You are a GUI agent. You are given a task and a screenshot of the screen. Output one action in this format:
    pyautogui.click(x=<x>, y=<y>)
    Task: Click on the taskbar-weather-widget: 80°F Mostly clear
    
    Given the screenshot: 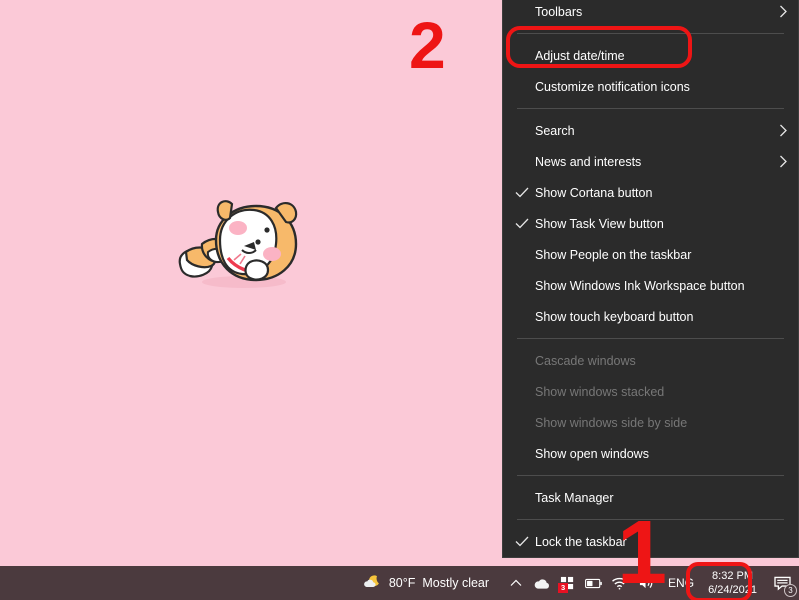 What is the action you would take?
    pyautogui.click(x=430, y=583)
    